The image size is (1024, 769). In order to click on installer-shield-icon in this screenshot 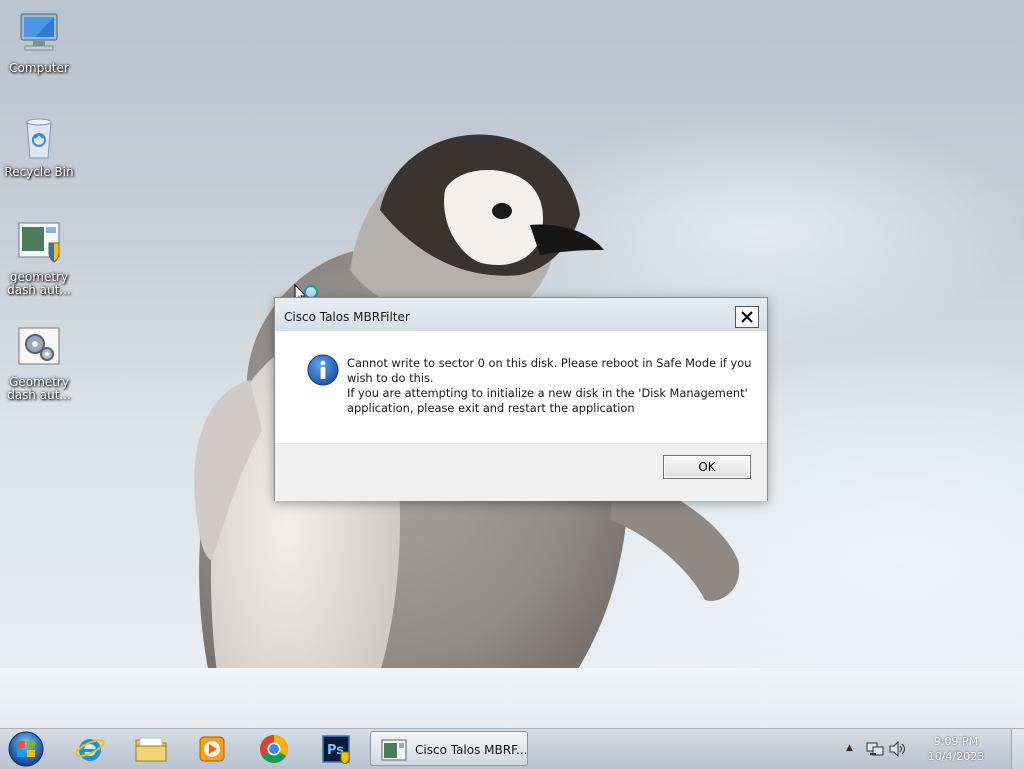, I will do `click(39, 242)`.